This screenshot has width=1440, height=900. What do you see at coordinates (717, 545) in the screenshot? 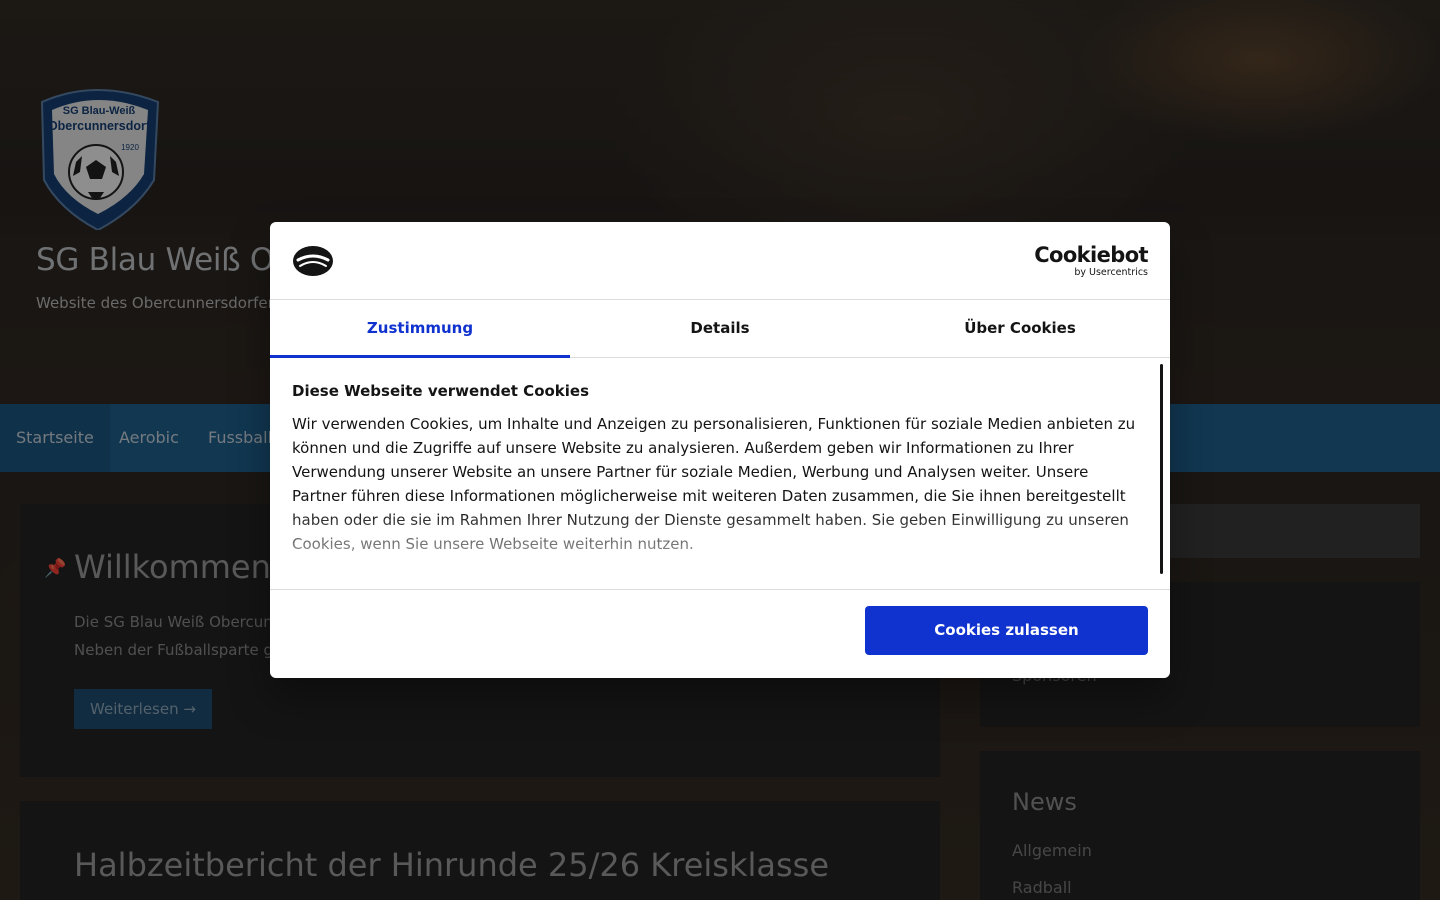
I see `text-fade` at bounding box center [717, 545].